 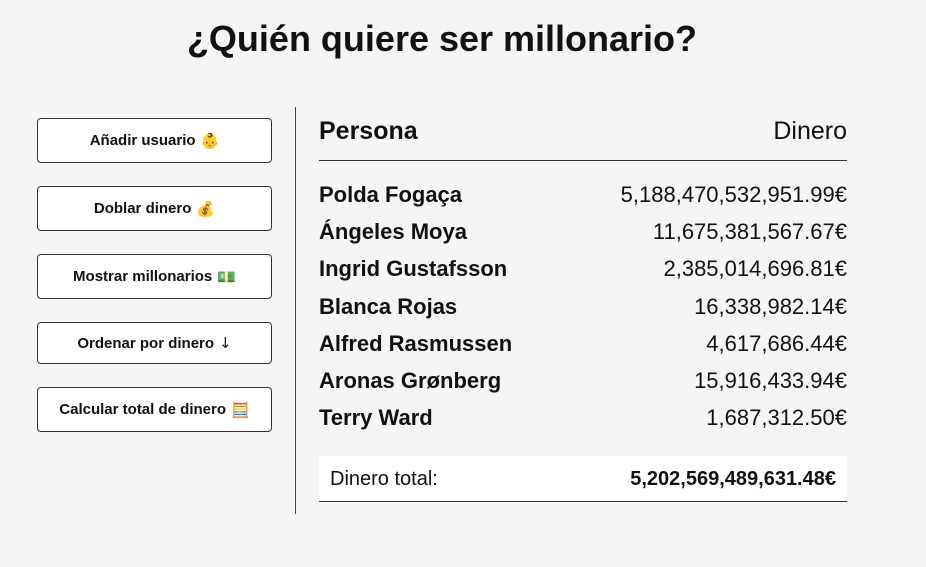 I want to click on person-money: 2,385,014,696.81€, so click(x=755, y=269).